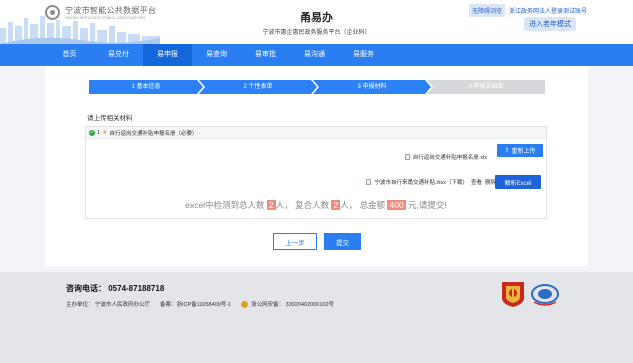 Image resolution: width=633 pixels, height=363 pixels. What do you see at coordinates (486, 10) in the screenshot?
I see `accessibility-button: 无障碍浏览` at bounding box center [486, 10].